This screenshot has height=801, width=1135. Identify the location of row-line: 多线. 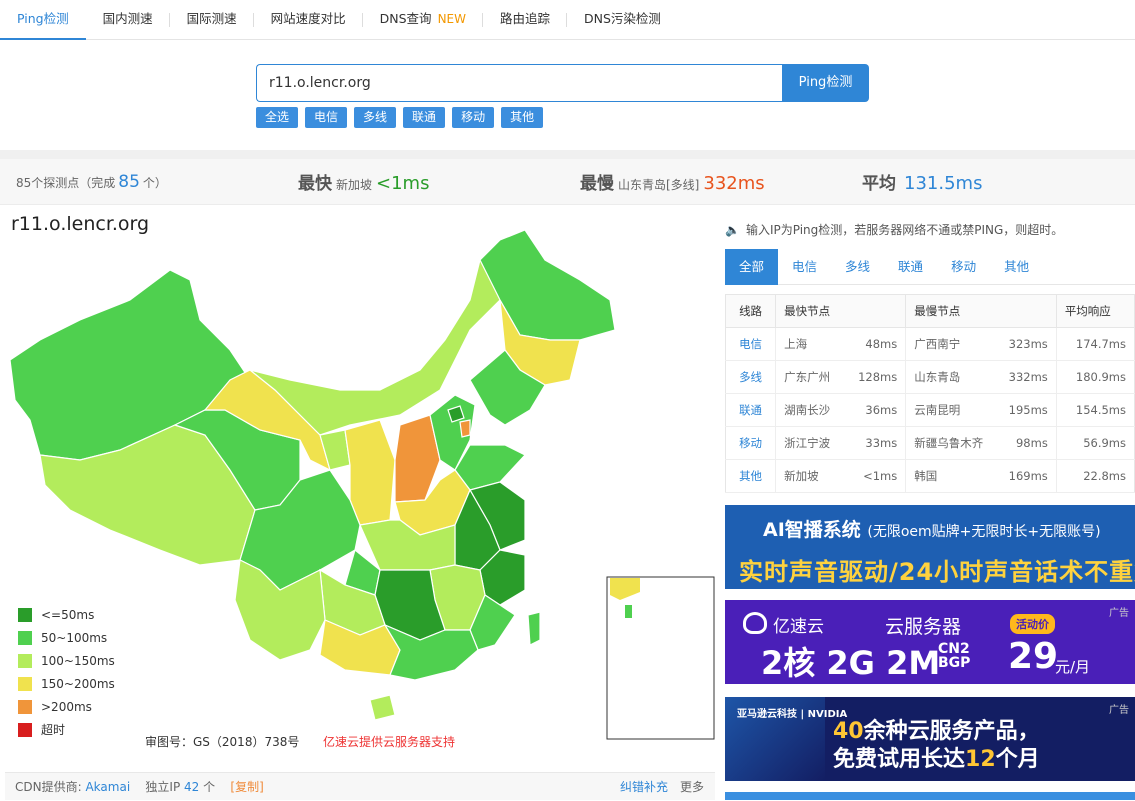
(751, 377).